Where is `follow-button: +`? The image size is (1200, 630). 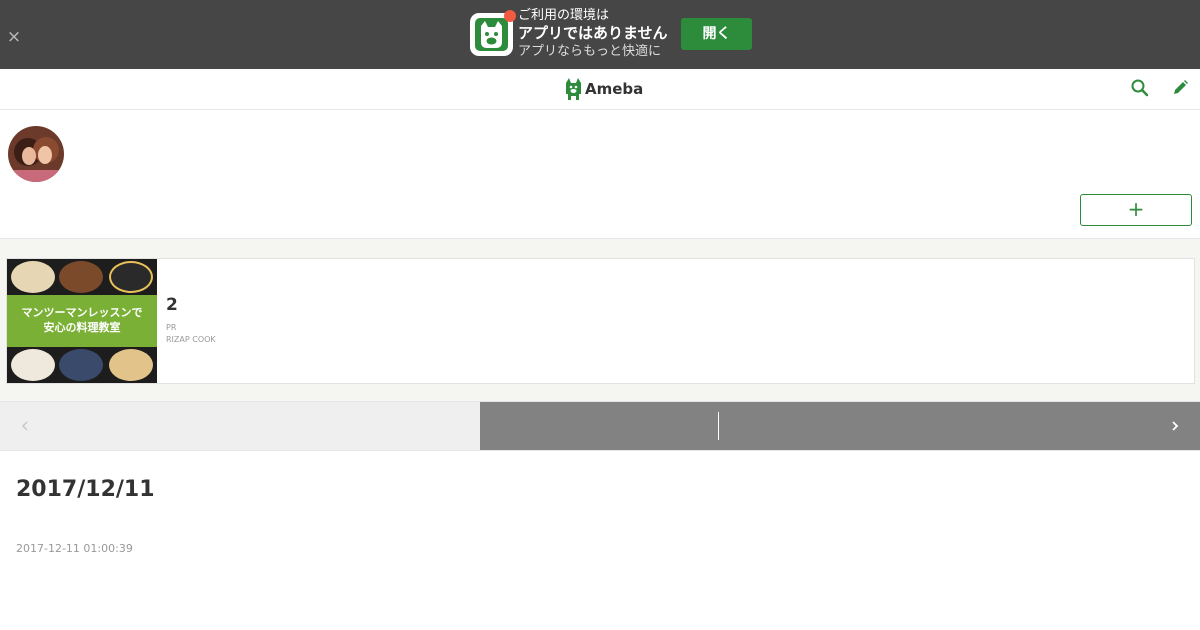
follow-button: + is located at coordinates (1136, 210).